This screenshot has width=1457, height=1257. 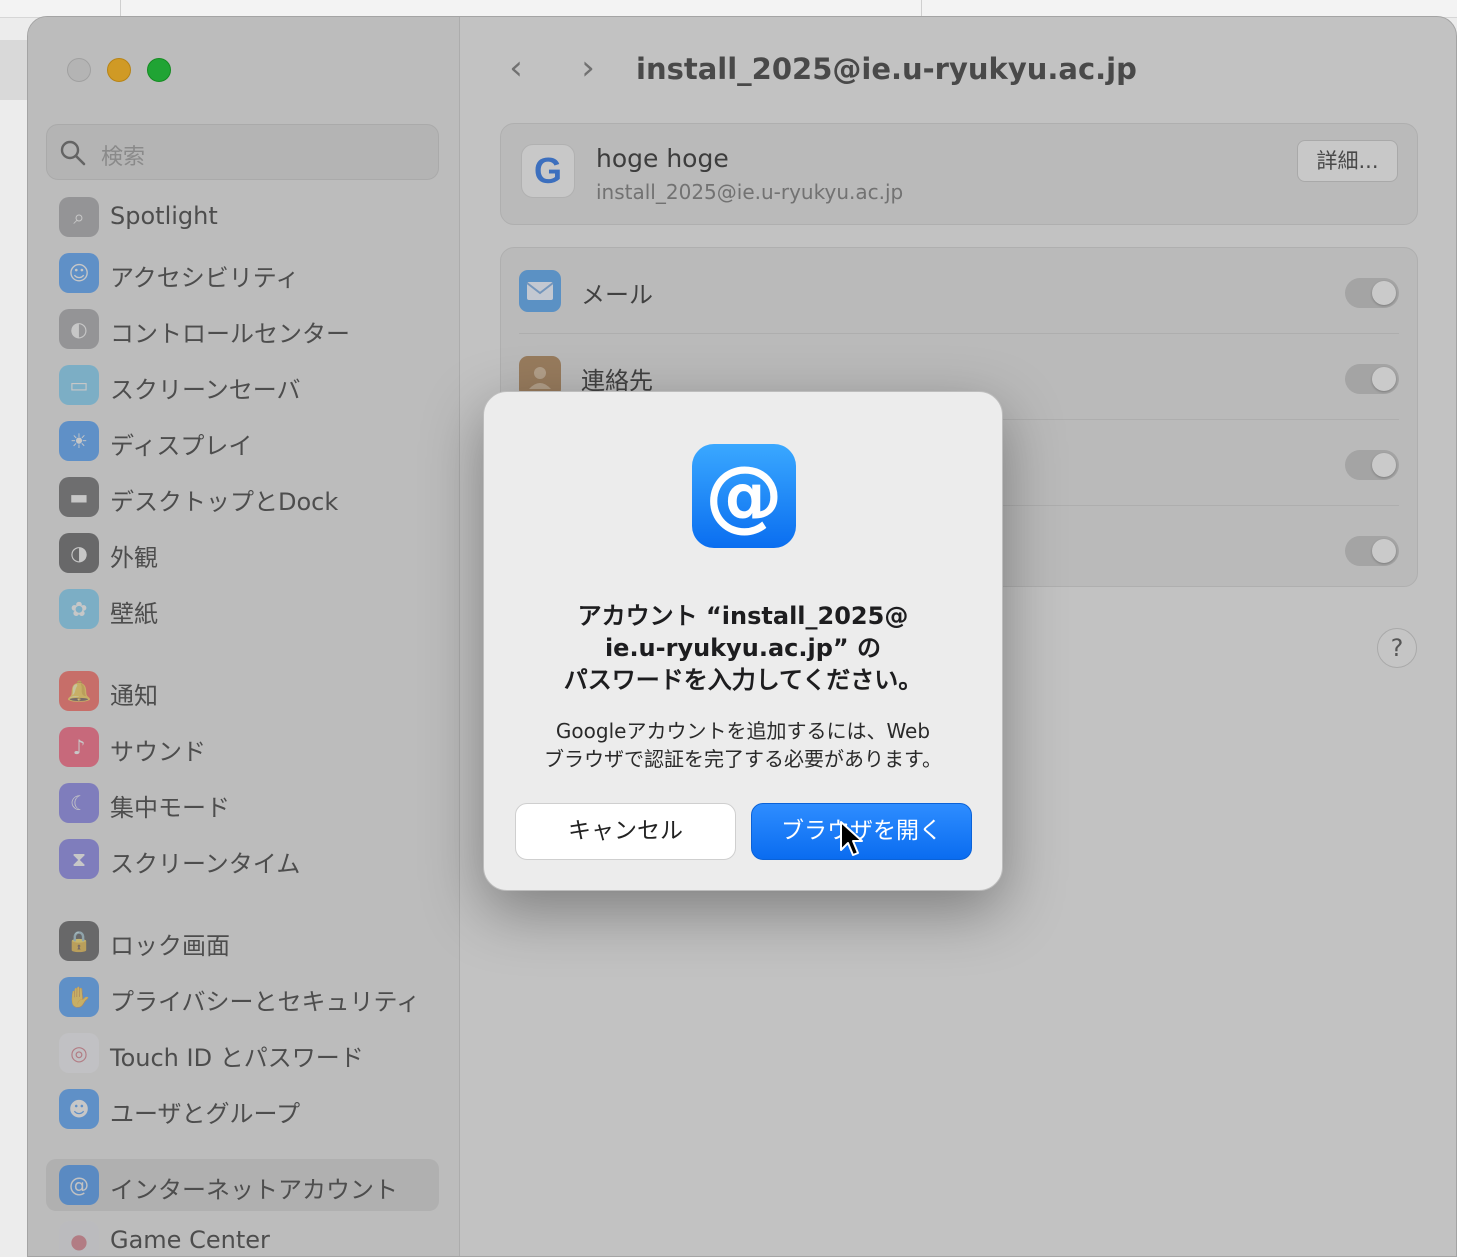 I want to click on background-window-fragment, so click(x=14, y=70).